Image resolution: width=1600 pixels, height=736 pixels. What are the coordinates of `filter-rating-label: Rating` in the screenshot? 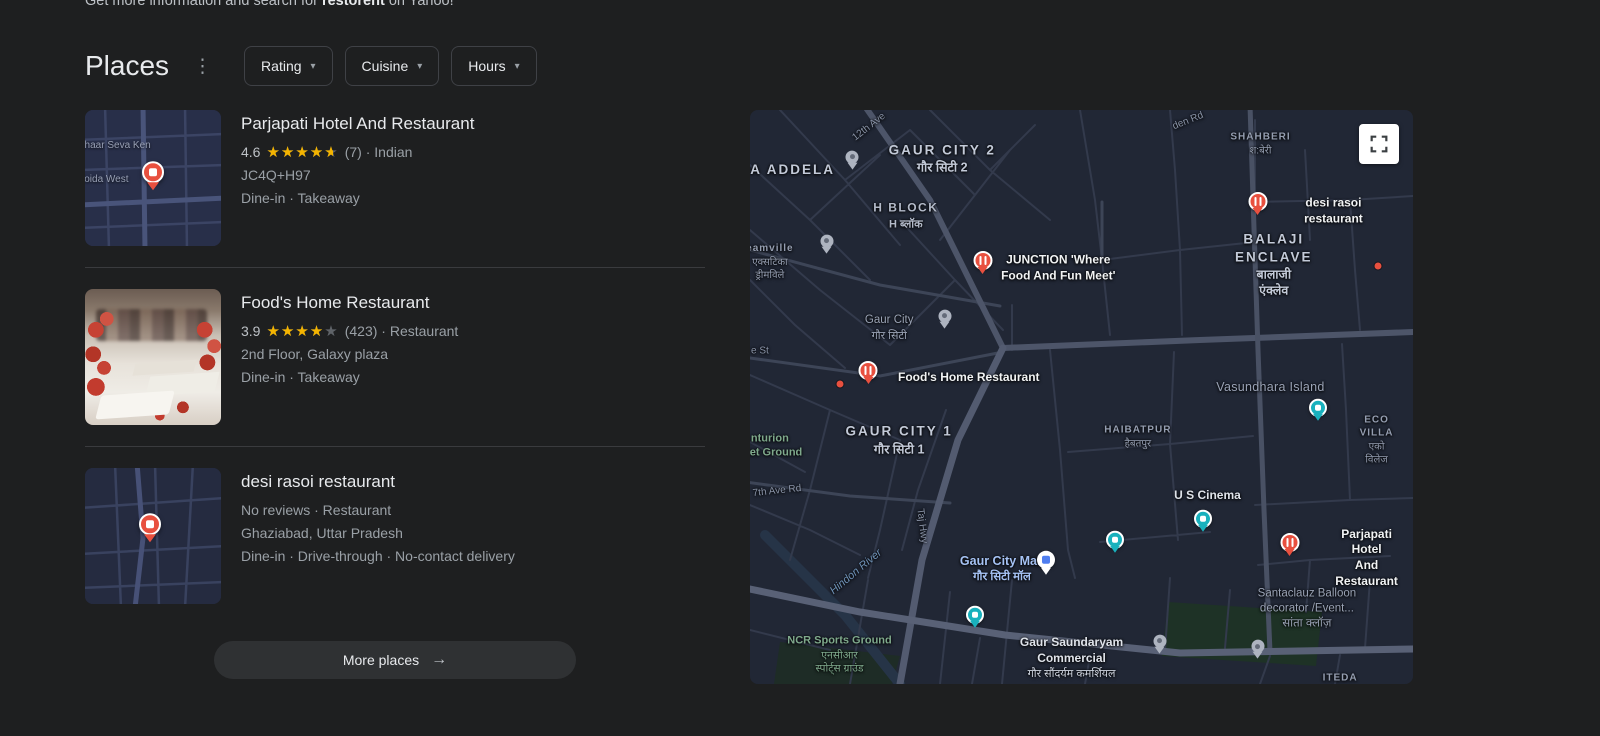 It's located at (281, 66).